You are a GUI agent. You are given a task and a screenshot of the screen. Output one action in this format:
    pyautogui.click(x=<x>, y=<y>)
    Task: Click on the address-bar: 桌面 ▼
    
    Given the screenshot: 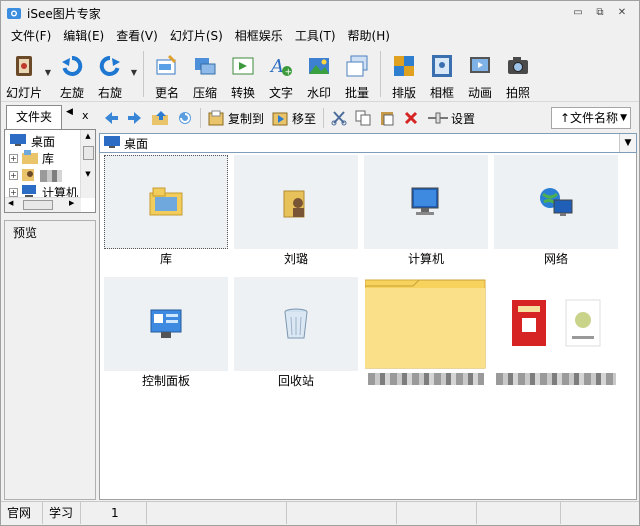 What is the action you would take?
    pyautogui.click(x=368, y=143)
    